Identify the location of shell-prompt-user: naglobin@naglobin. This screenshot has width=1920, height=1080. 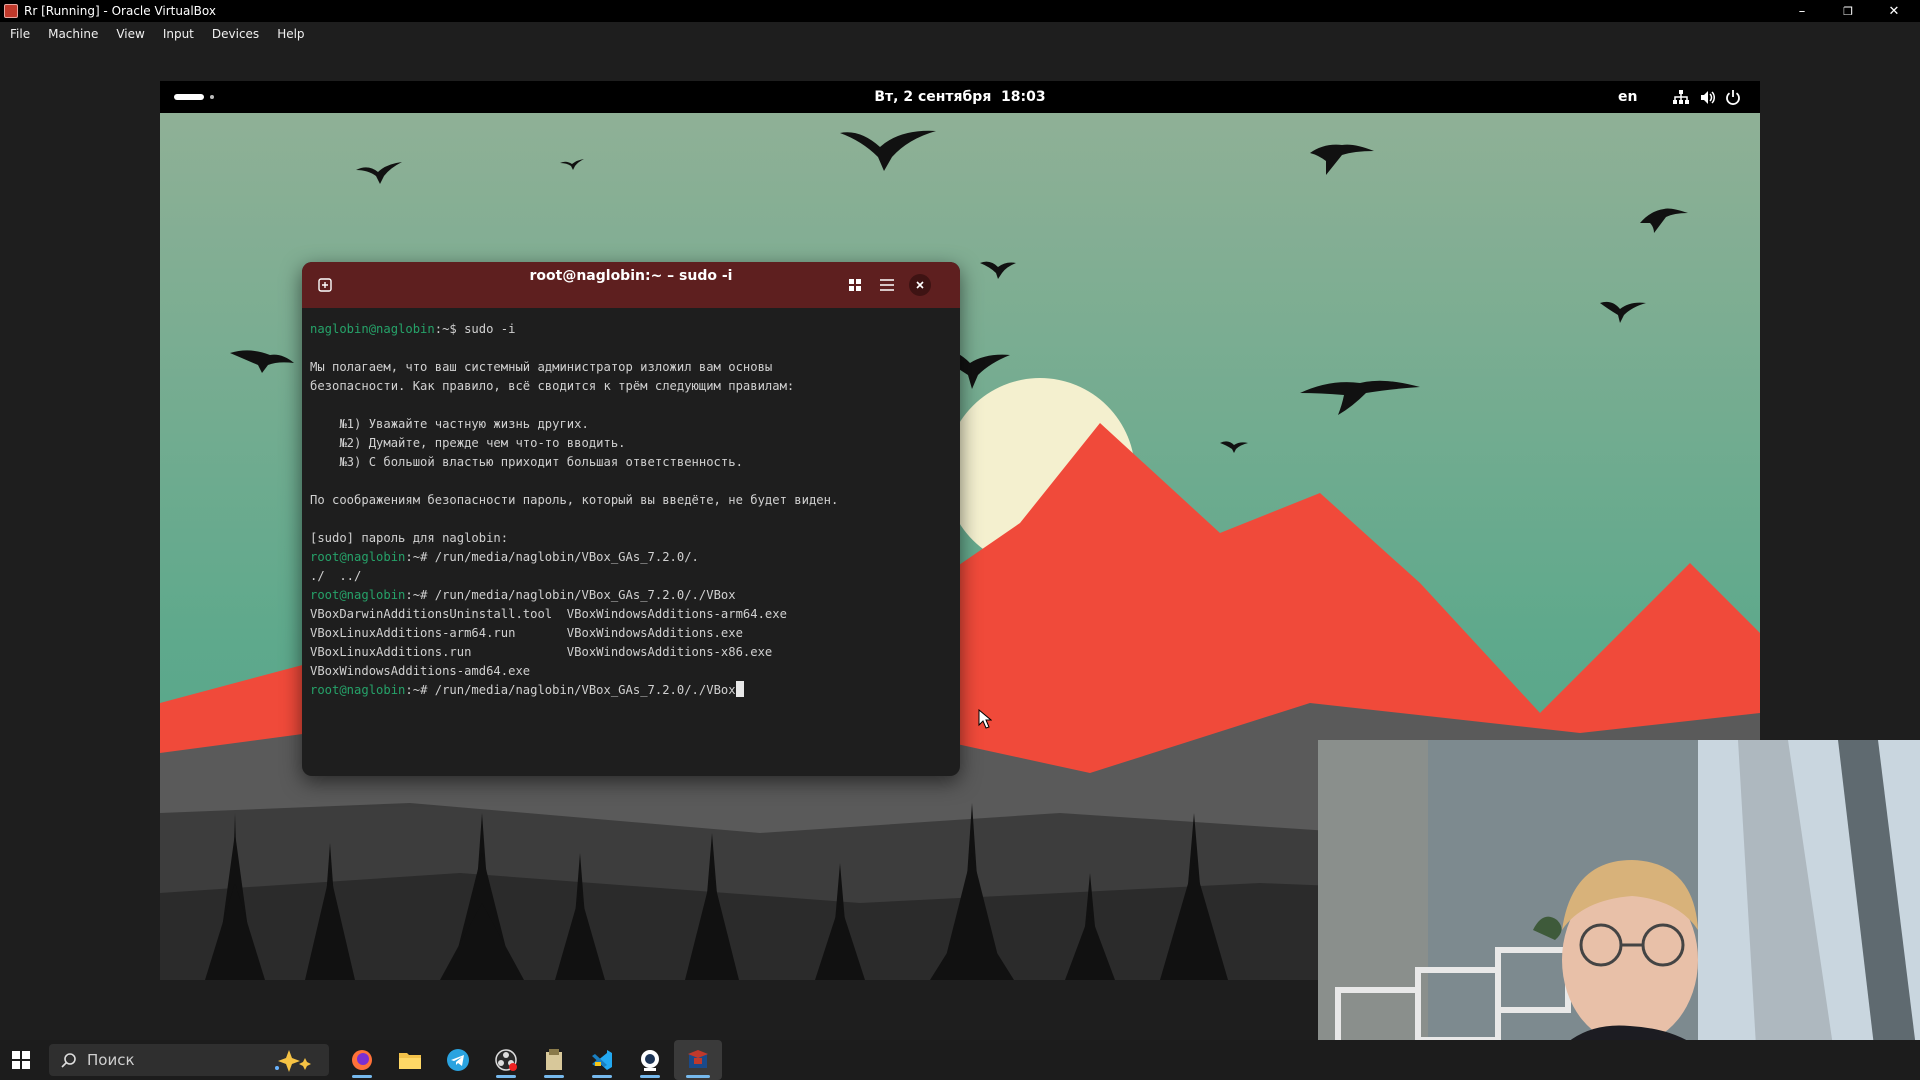
(372, 329).